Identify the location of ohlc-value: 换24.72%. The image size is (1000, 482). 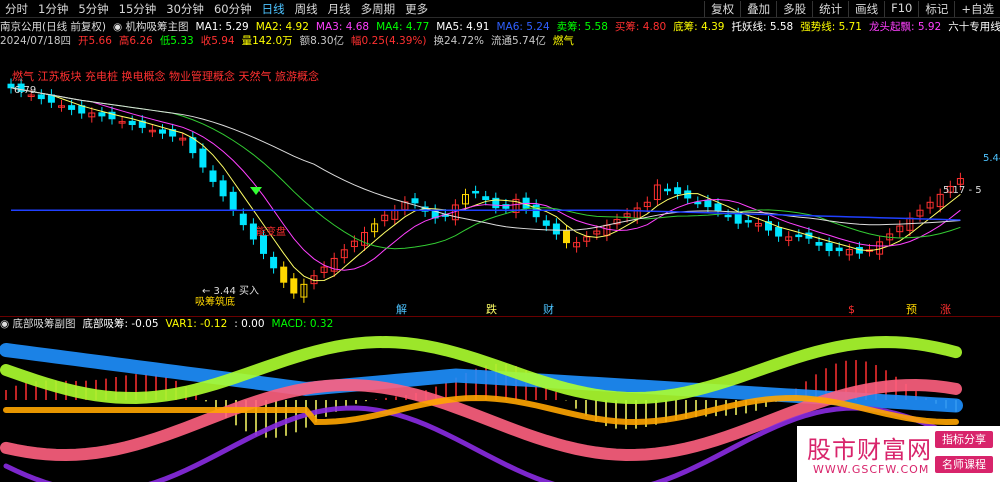
(459, 40).